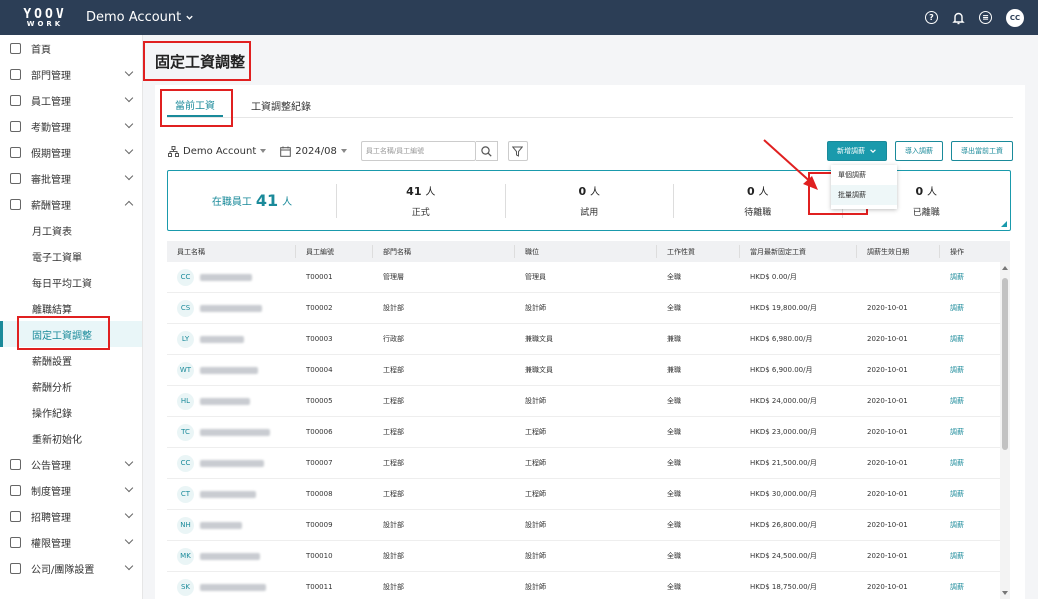 The height and width of the screenshot is (599, 1038). What do you see at coordinates (51, 180) in the screenshot?
I see `sidebar-item-label: 審批管理` at bounding box center [51, 180].